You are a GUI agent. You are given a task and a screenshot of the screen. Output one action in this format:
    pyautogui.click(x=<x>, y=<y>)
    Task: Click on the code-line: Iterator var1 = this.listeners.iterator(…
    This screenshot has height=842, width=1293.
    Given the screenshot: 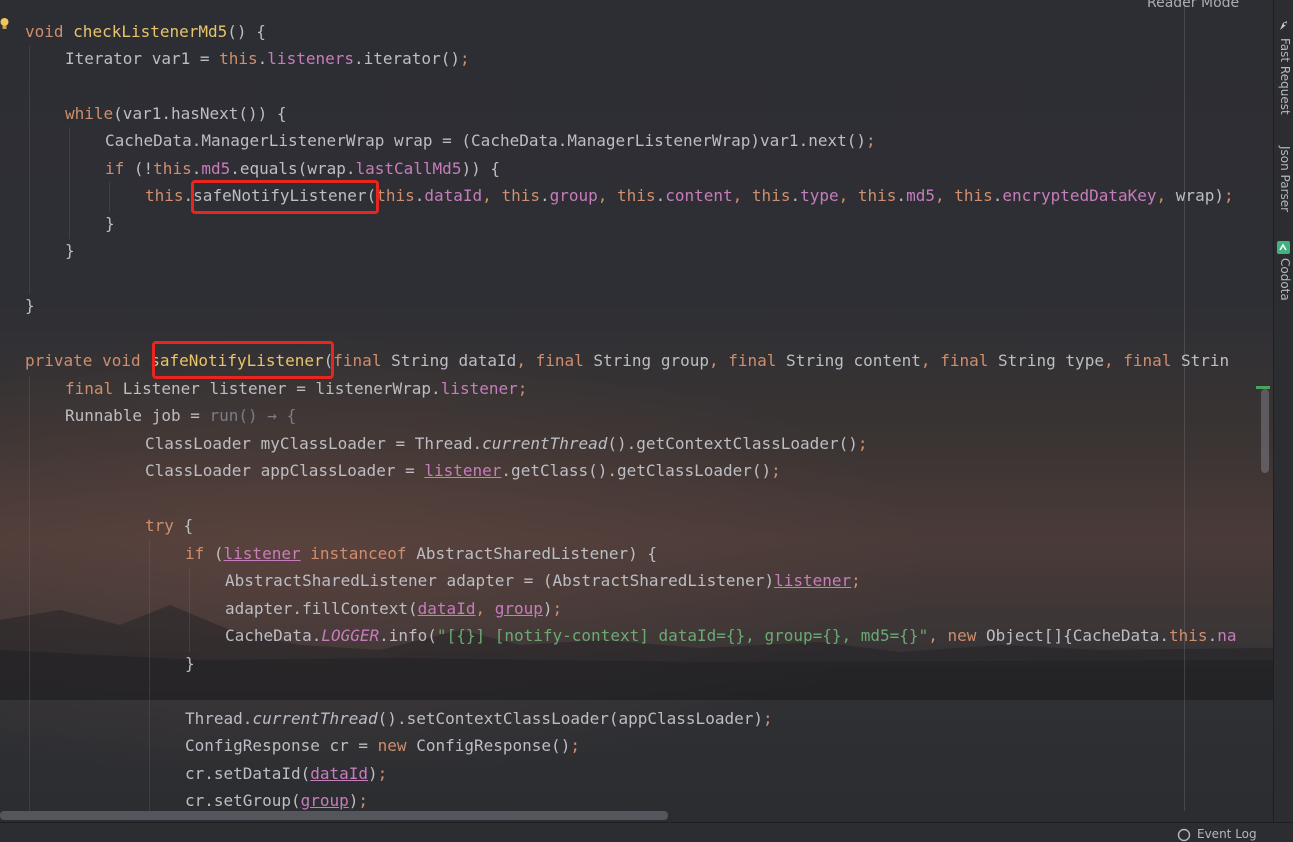 What is the action you would take?
    pyautogui.click(x=267, y=58)
    